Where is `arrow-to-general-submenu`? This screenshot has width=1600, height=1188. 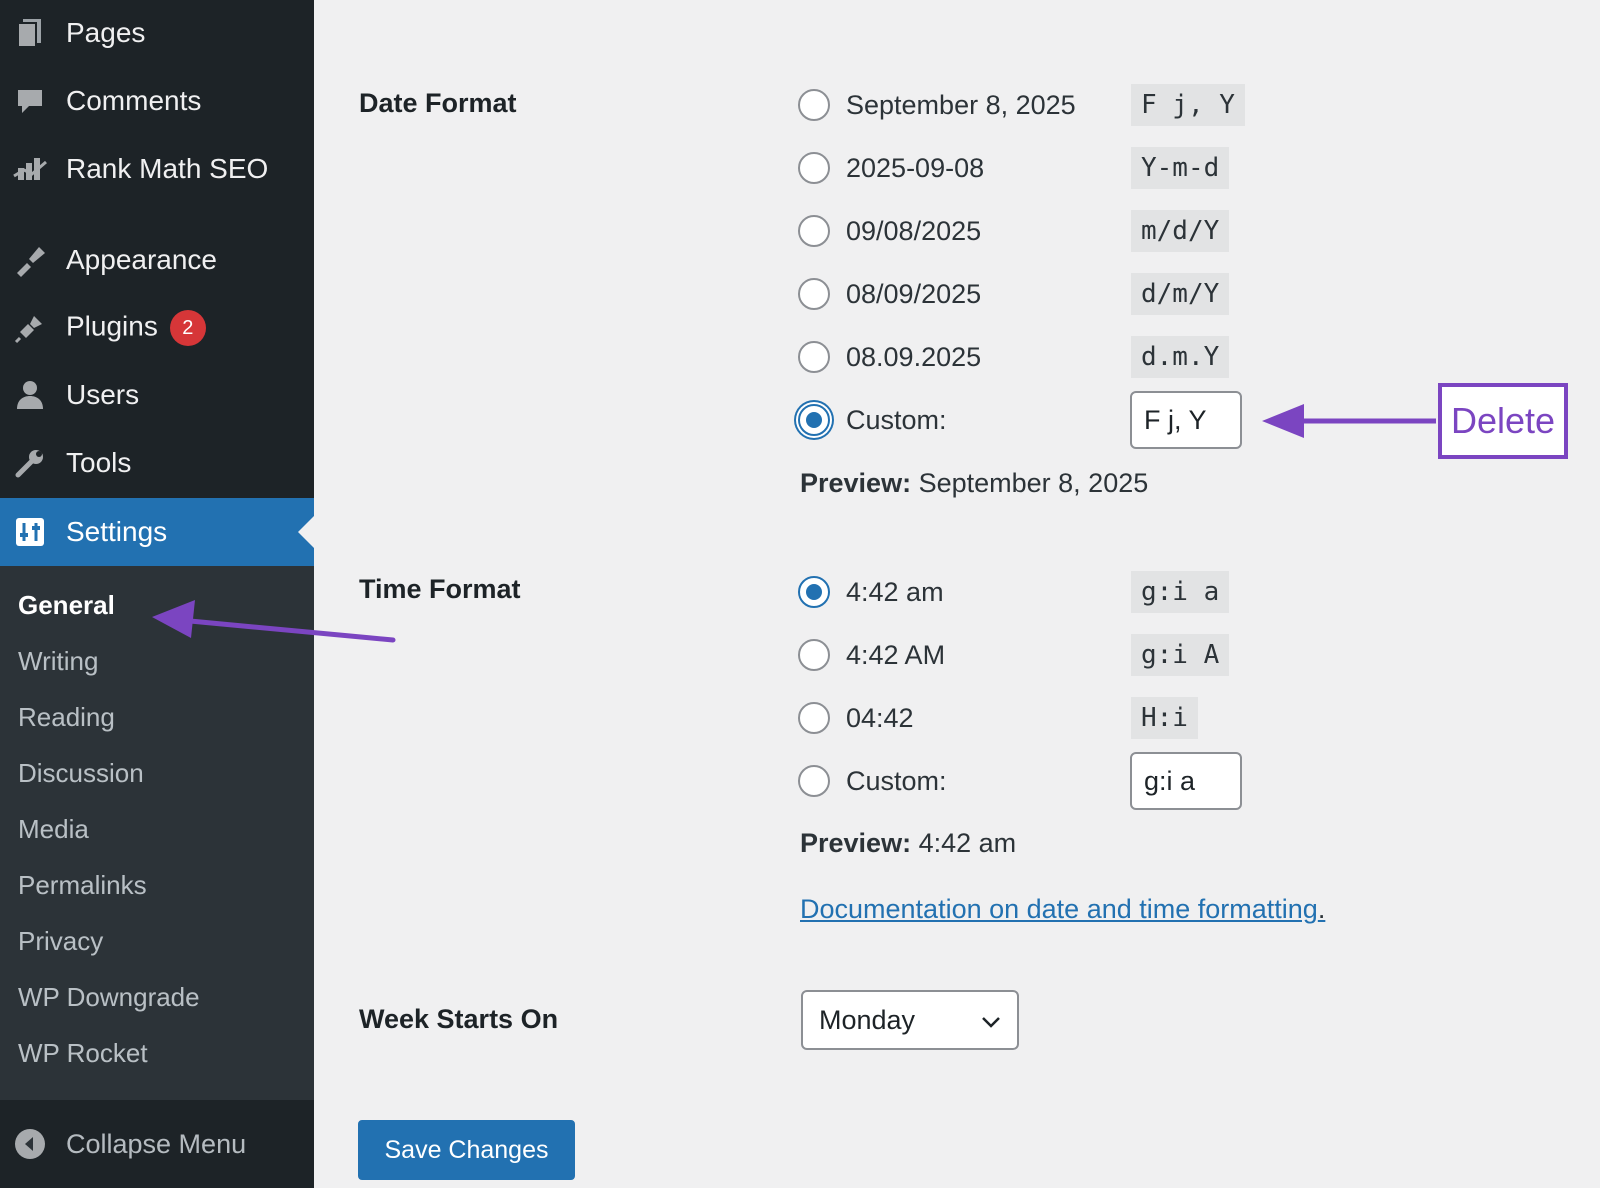
arrow-to-general-submenu is located at coordinates (274, 621).